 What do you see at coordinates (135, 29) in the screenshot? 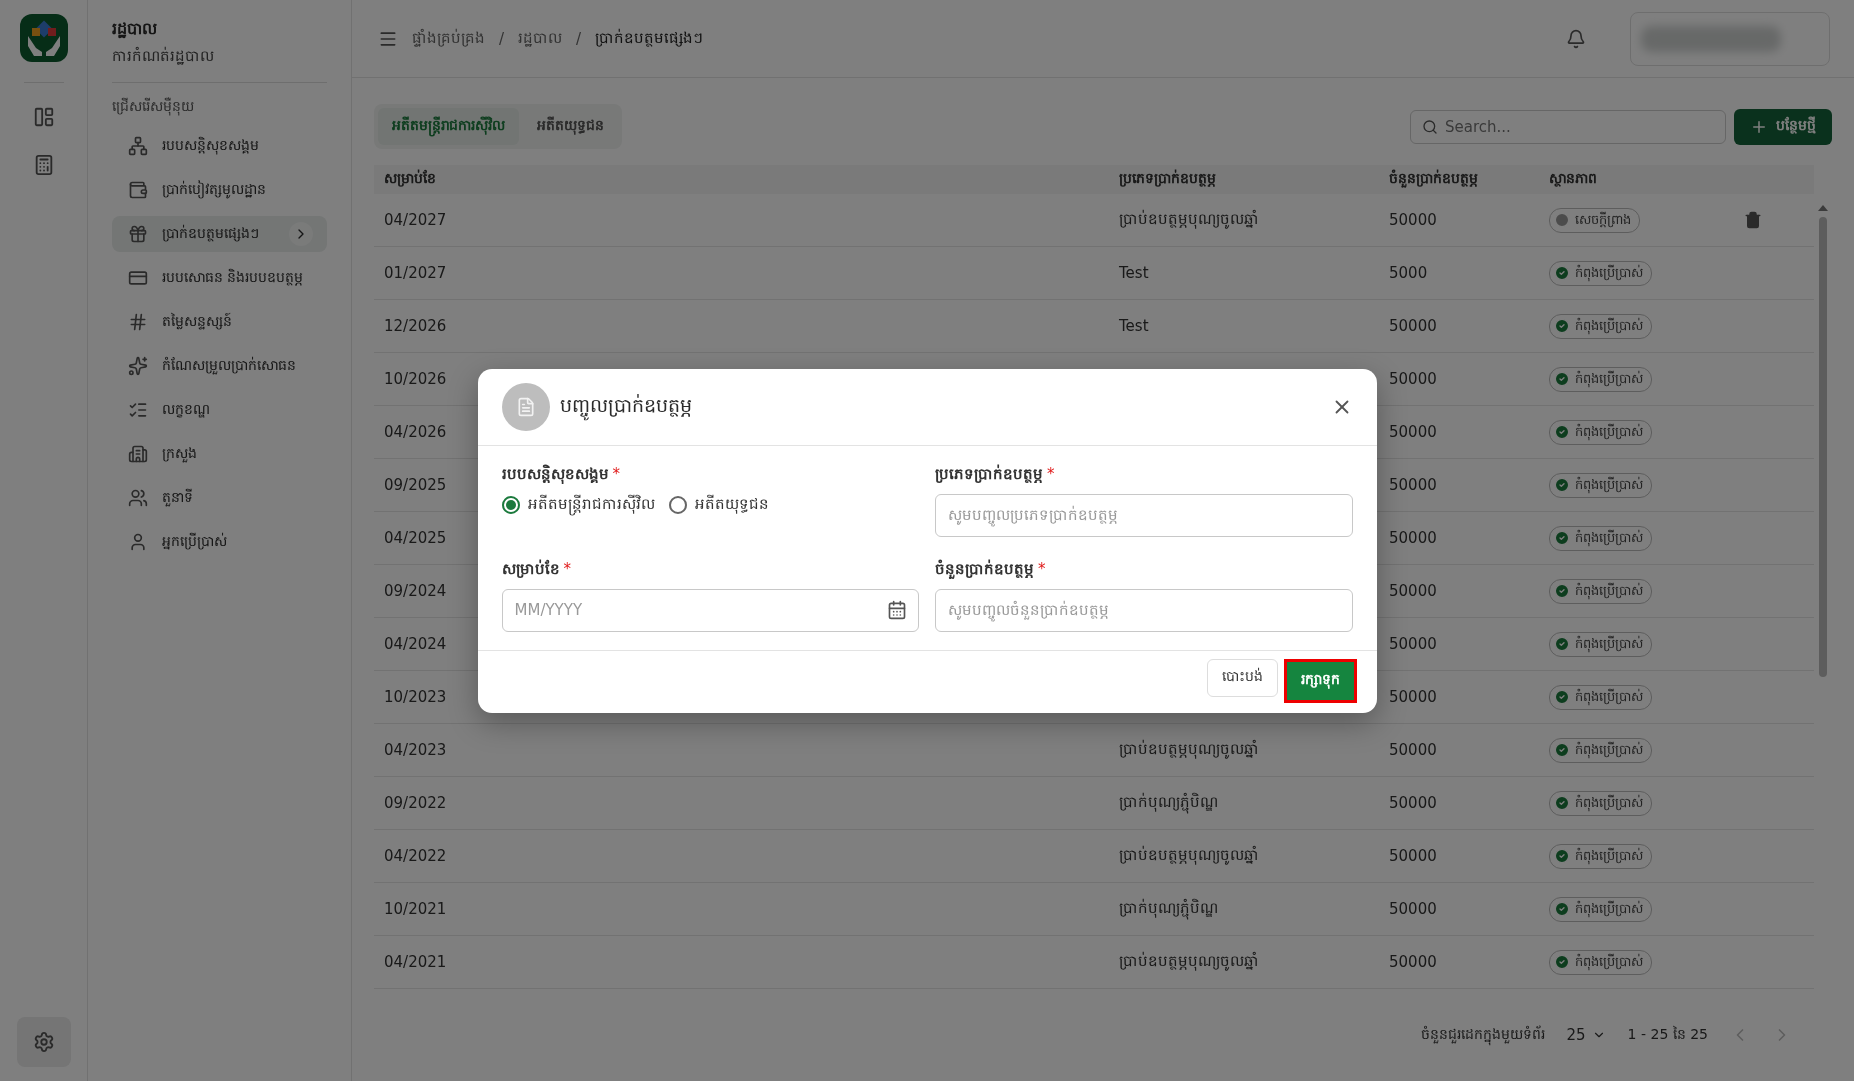
I see `app-title: រដ្ឋបាល` at bounding box center [135, 29].